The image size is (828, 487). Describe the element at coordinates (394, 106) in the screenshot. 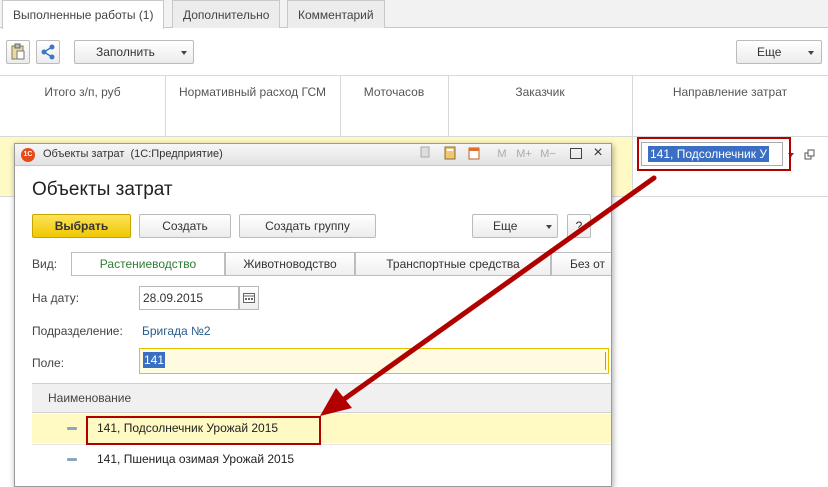

I see `column-header-engine-hours: Моточасов` at that location.